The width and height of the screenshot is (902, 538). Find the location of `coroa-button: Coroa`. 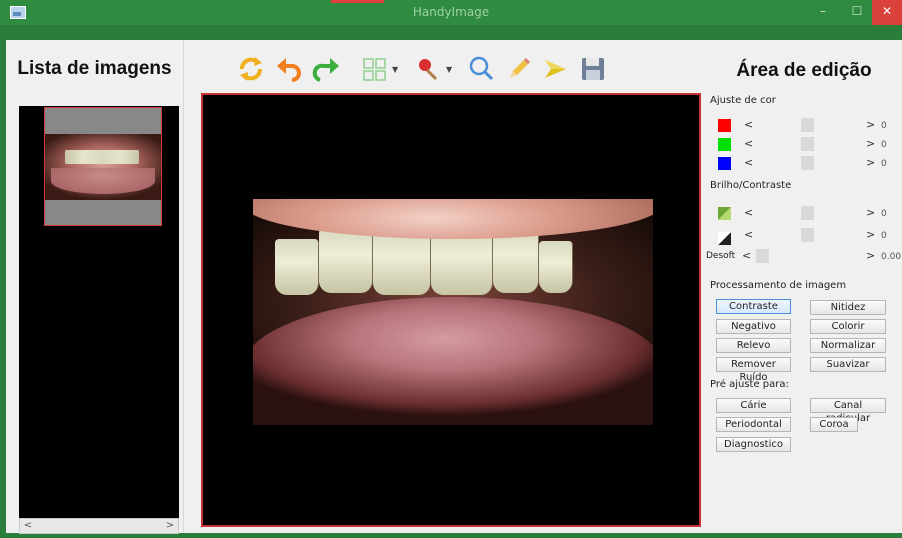

coroa-button: Coroa is located at coordinates (834, 424).